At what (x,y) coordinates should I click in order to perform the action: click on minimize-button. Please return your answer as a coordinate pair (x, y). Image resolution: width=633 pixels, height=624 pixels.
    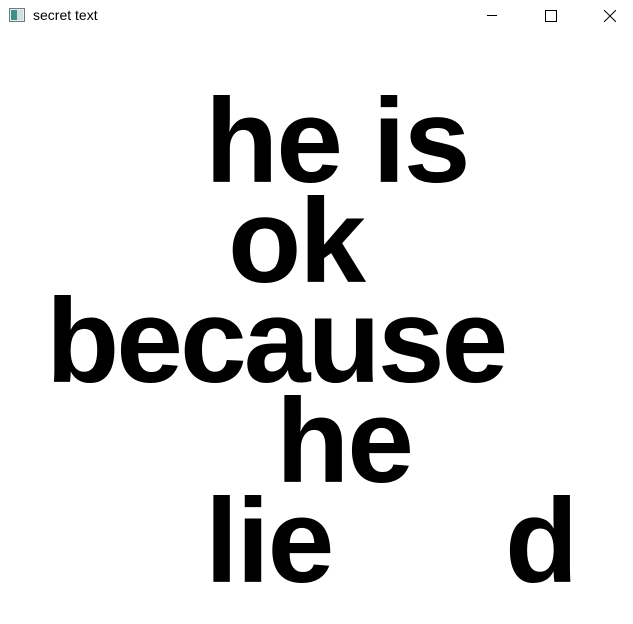
    Looking at the image, I should click on (492, 15).